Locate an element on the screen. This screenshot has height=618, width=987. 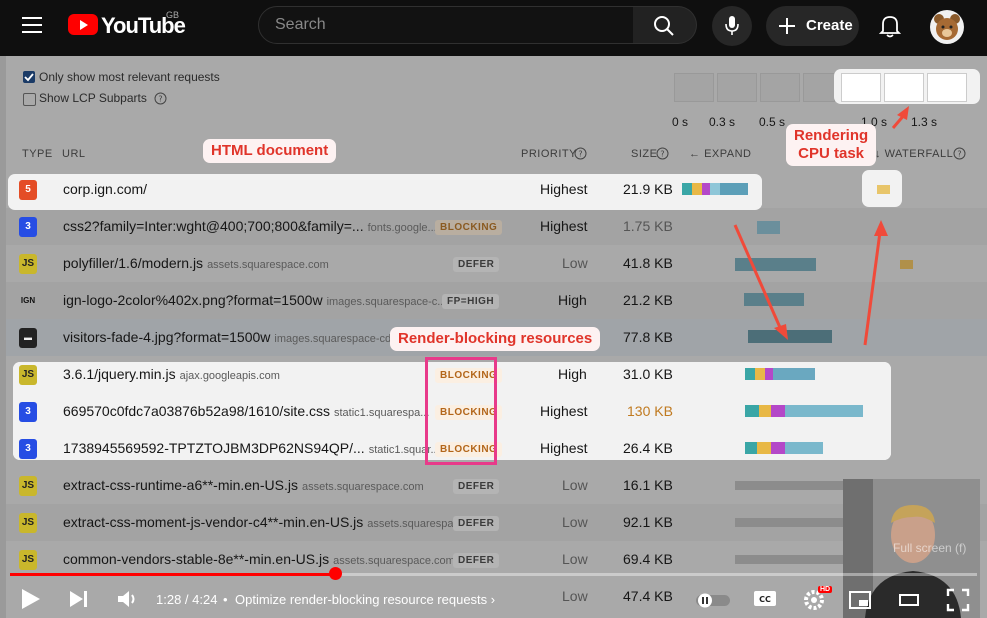
autoplay-toggle-icon is located at coordinates (714, 600).